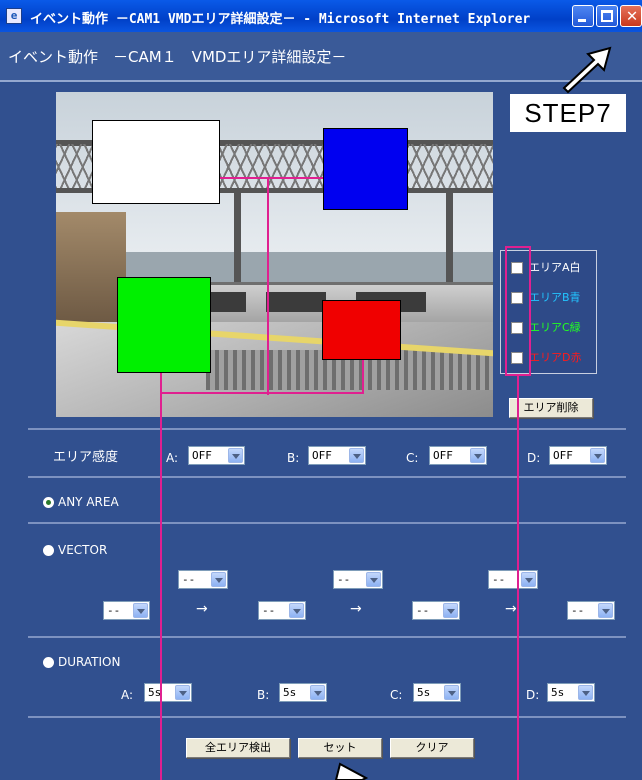 The width and height of the screenshot is (642, 780). Describe the element at coordinates (361, 330) in the screenshot. I see `area-d-red` at that location.